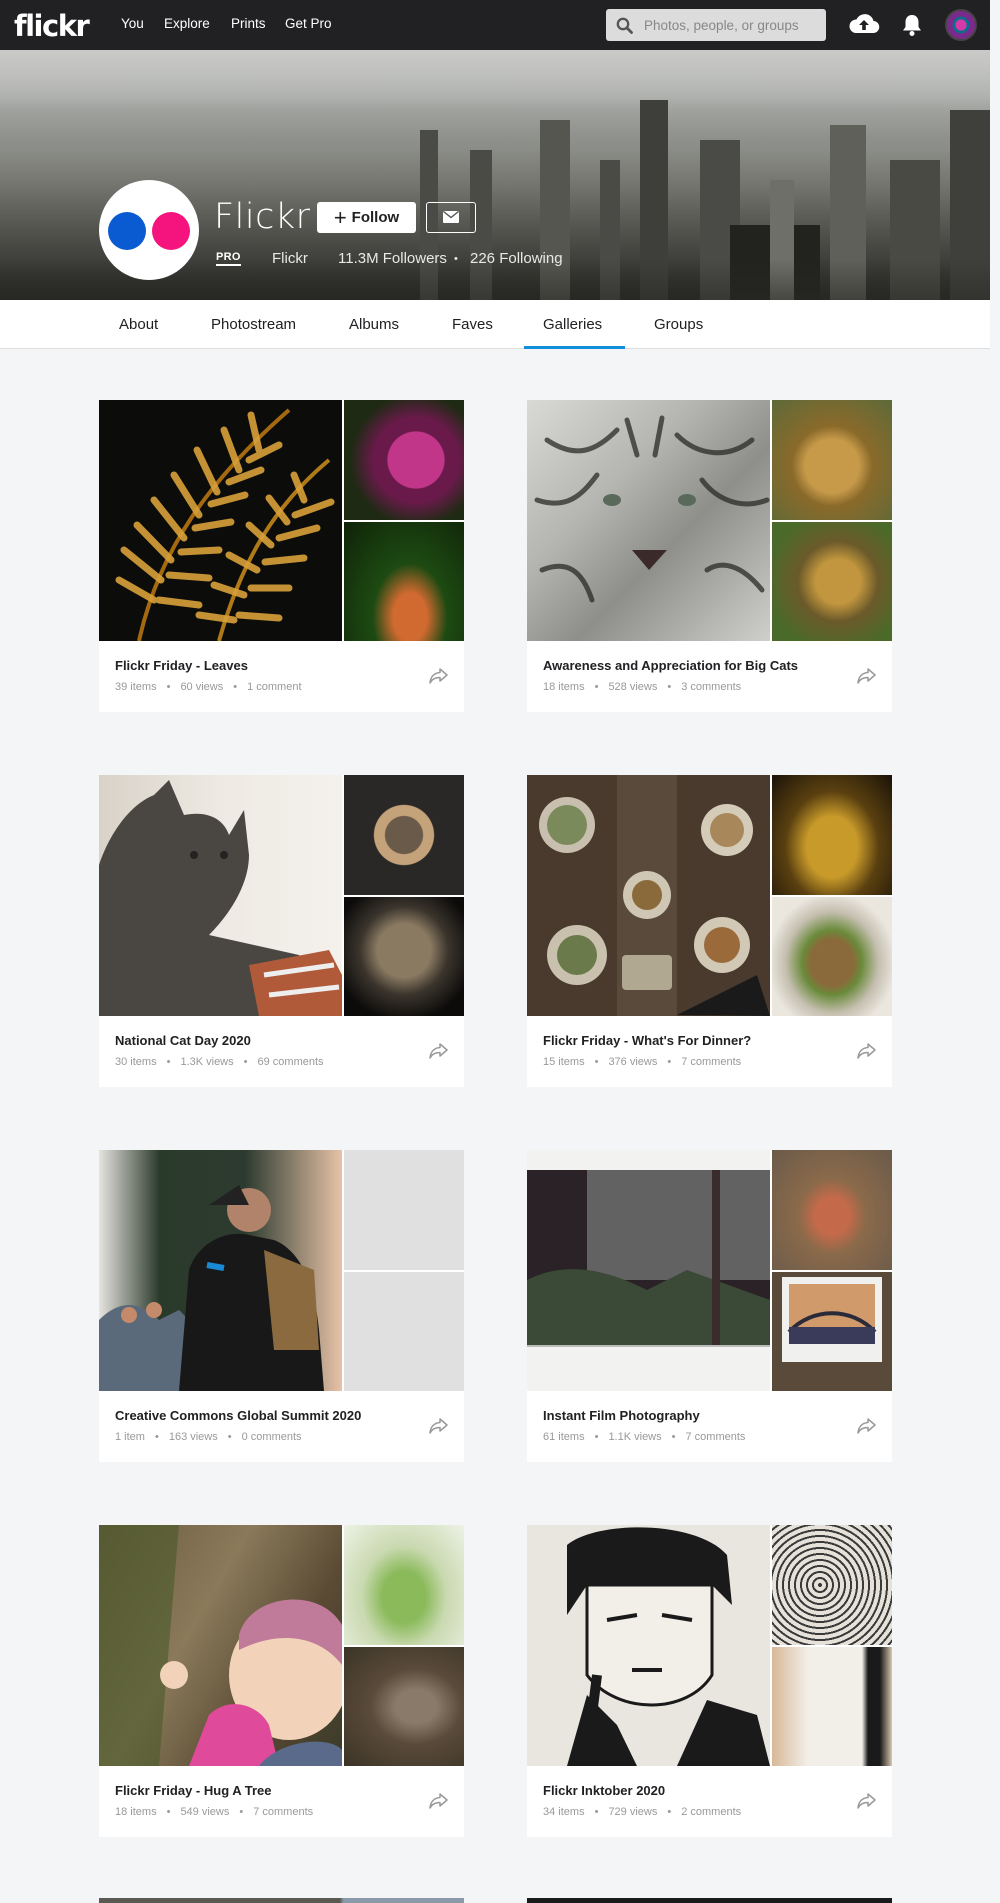 This screenshot has height=1903, width=1000. What do you see at coordinates (290, 258) in the screenshot?
I see `profile-username: Flickr` at bounding box center [290, 258].